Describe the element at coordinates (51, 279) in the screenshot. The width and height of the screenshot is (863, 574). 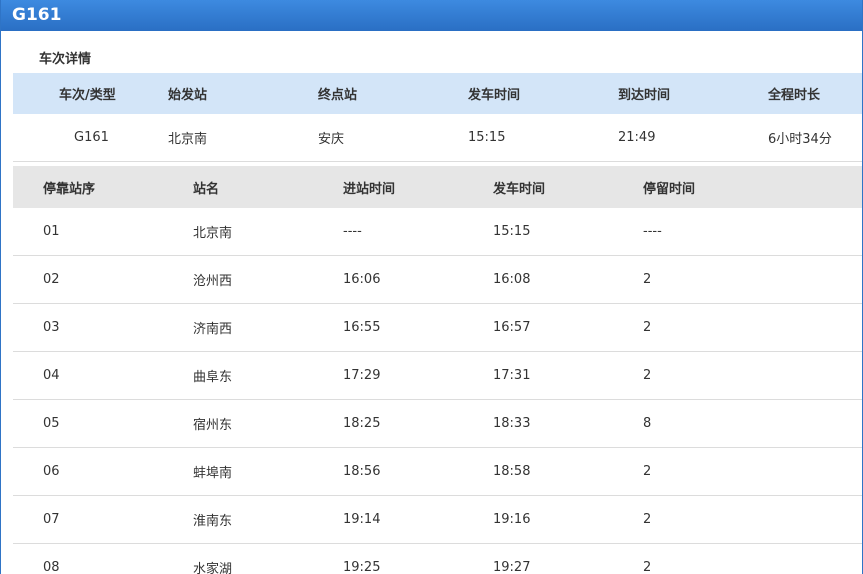
I see `stop-seq: 02` at that location.